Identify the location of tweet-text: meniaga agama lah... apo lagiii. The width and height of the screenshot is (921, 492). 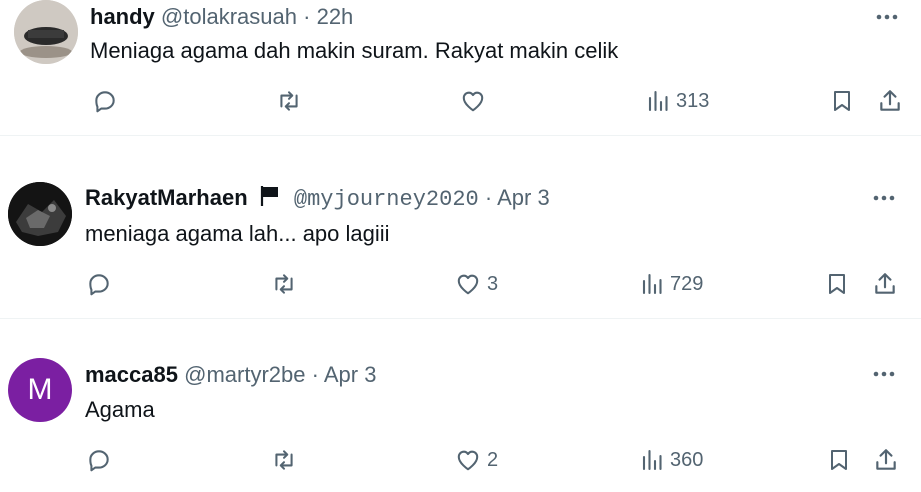
(237, 233).